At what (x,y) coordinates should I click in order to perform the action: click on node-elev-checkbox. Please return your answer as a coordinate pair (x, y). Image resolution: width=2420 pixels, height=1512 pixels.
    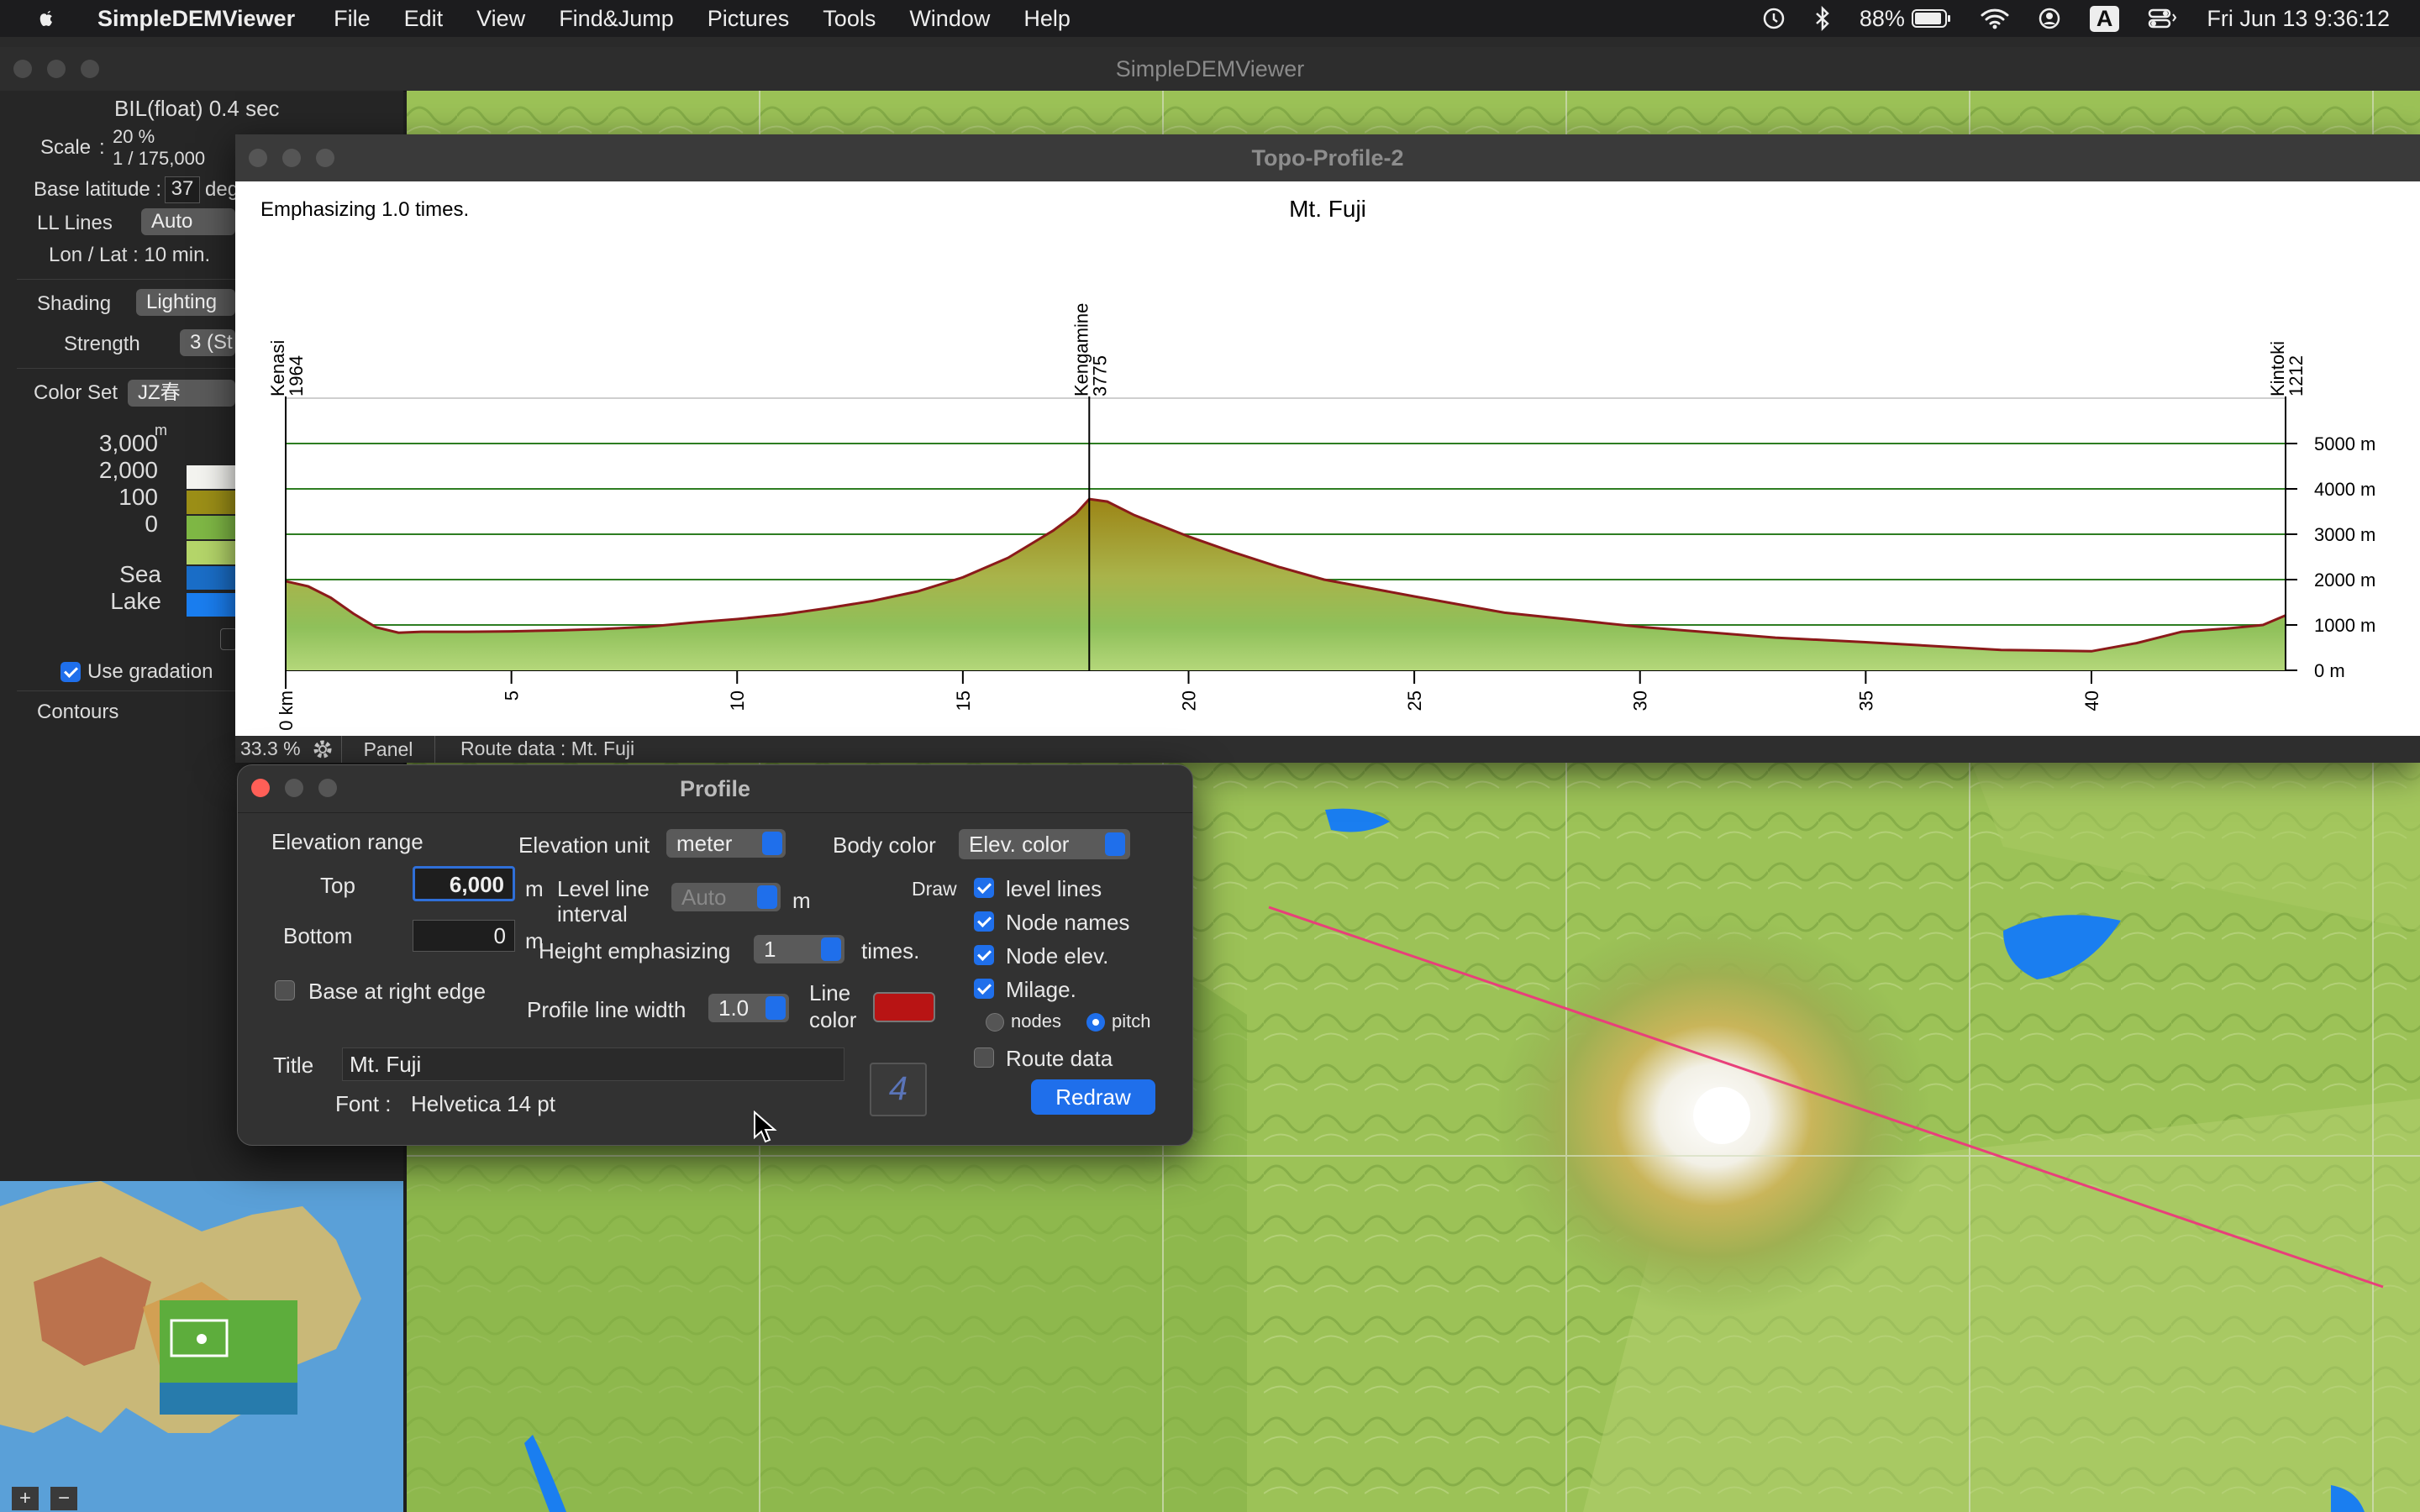
    Looking at the image, I should click on (984, 955).